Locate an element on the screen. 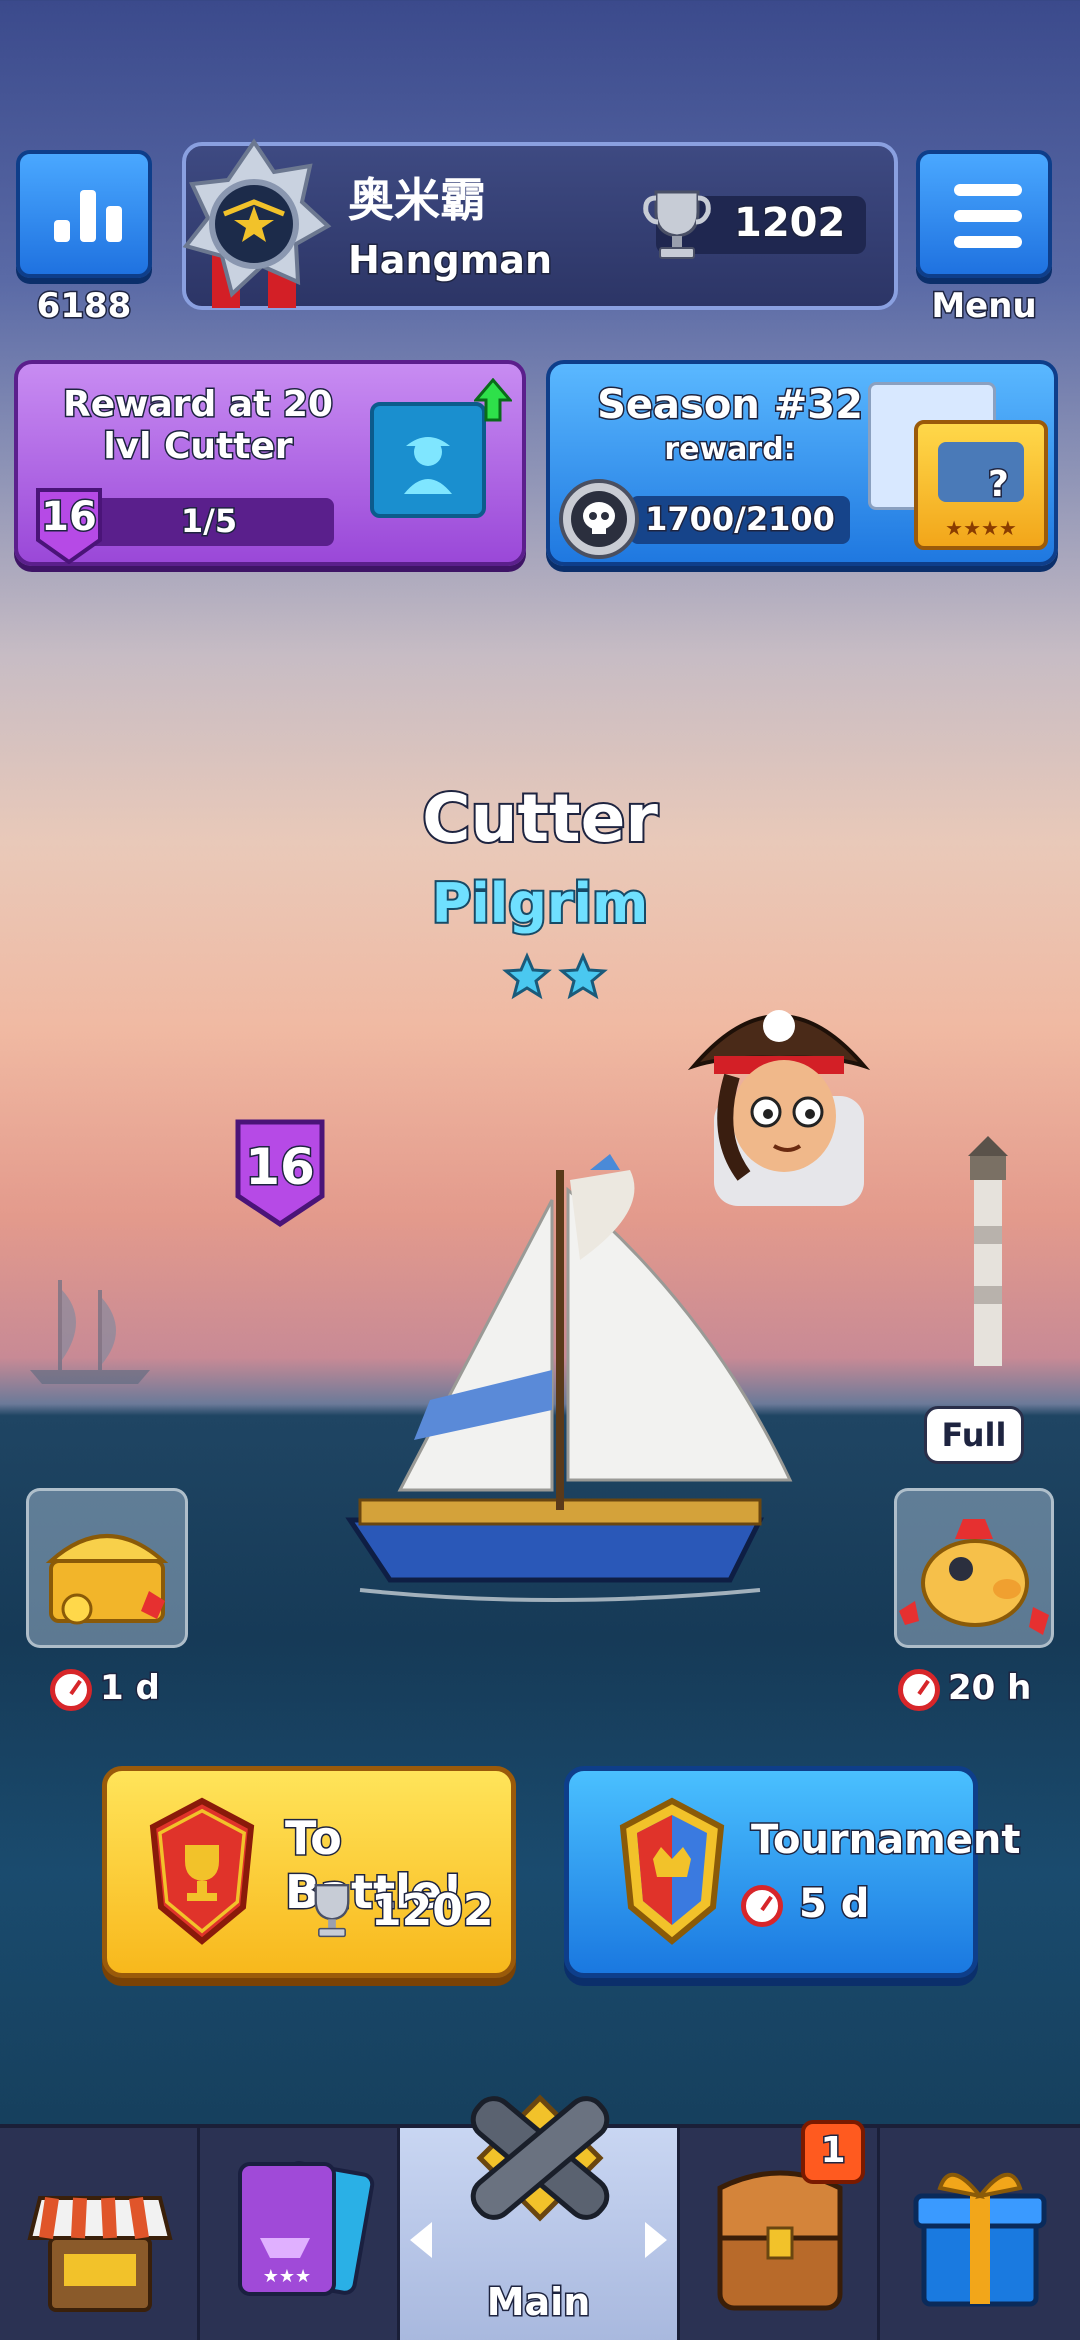  upgrade-arrow-icon is located at coordinates (493, 400).